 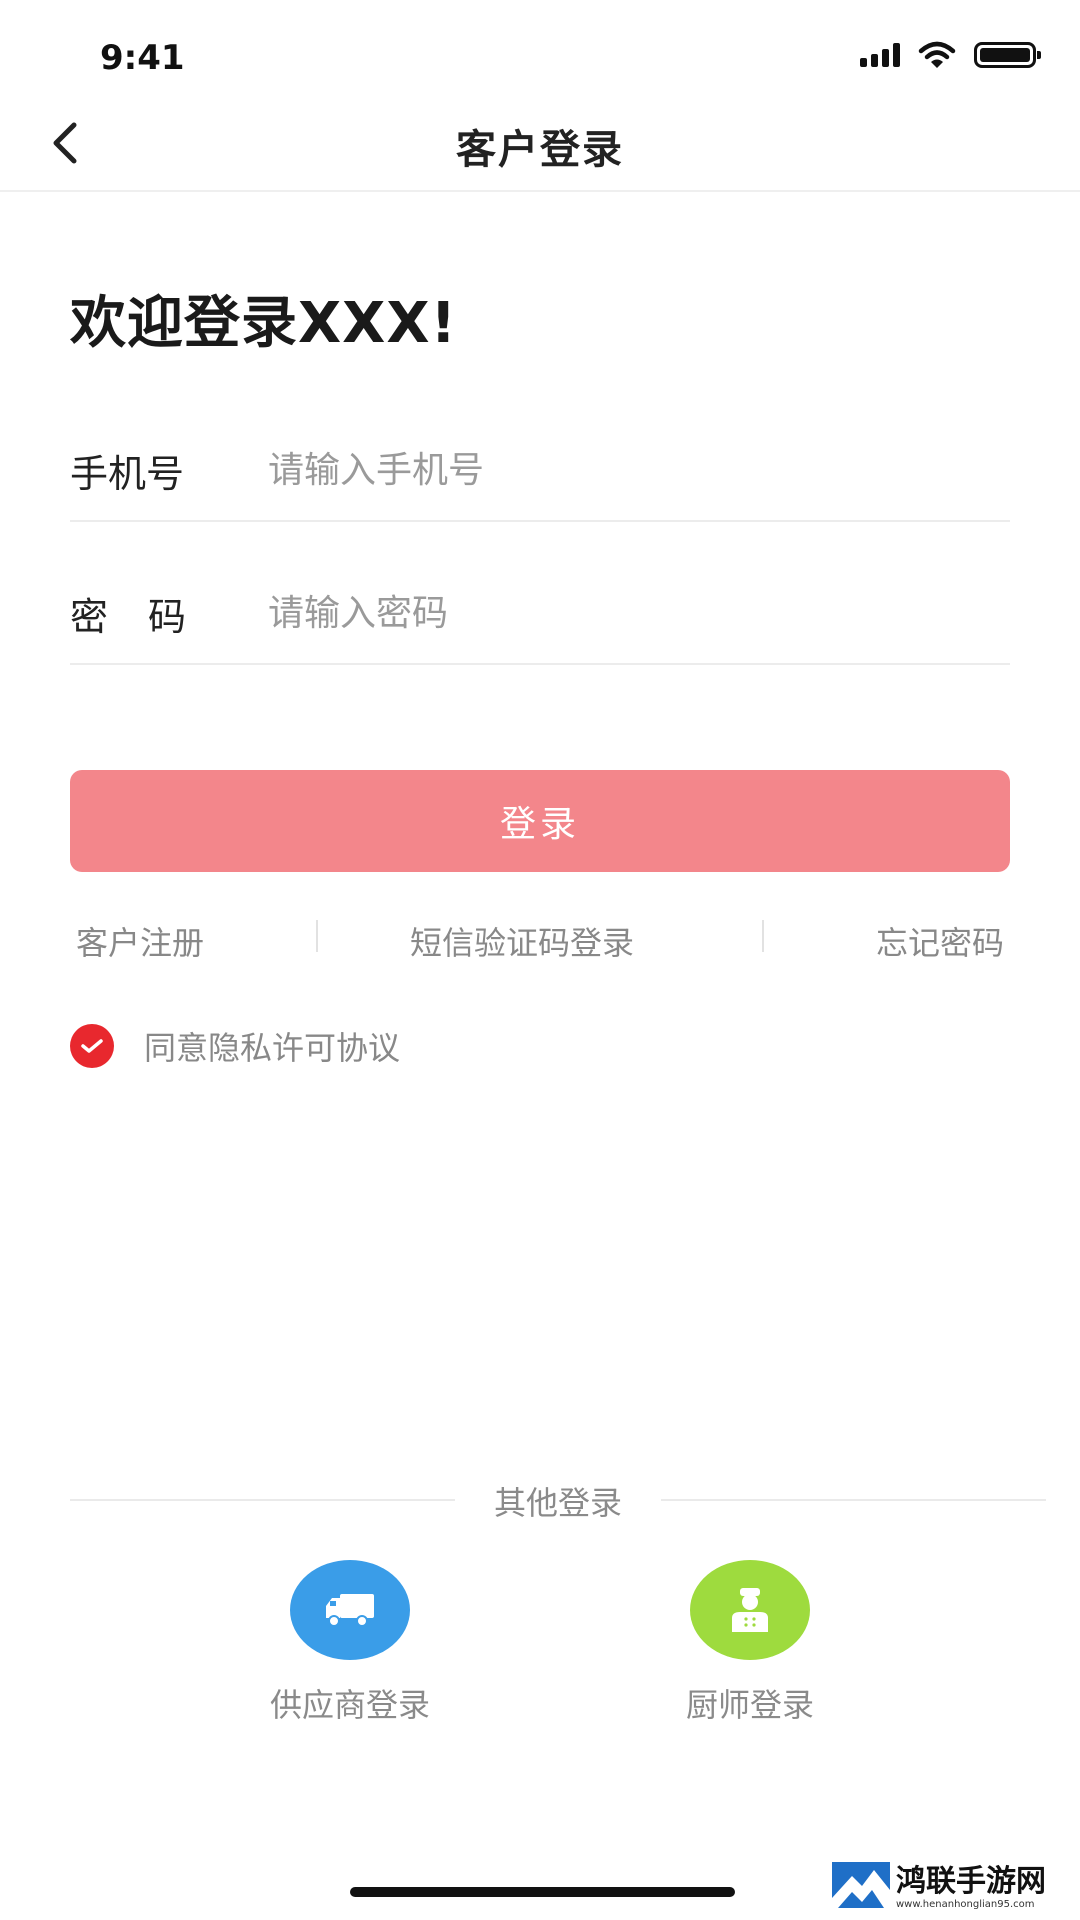 I want to click on login-button: 登录, so click(x=540, y=821).